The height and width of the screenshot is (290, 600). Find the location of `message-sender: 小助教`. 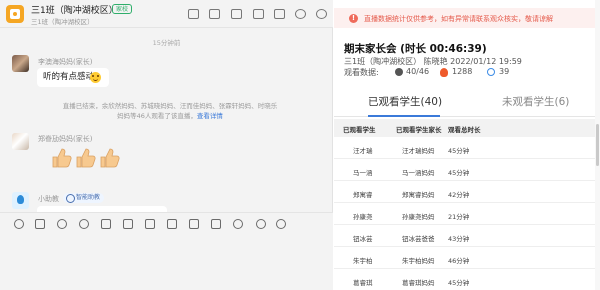

message-sender: 小助教 is located at coordinates (48, 199).